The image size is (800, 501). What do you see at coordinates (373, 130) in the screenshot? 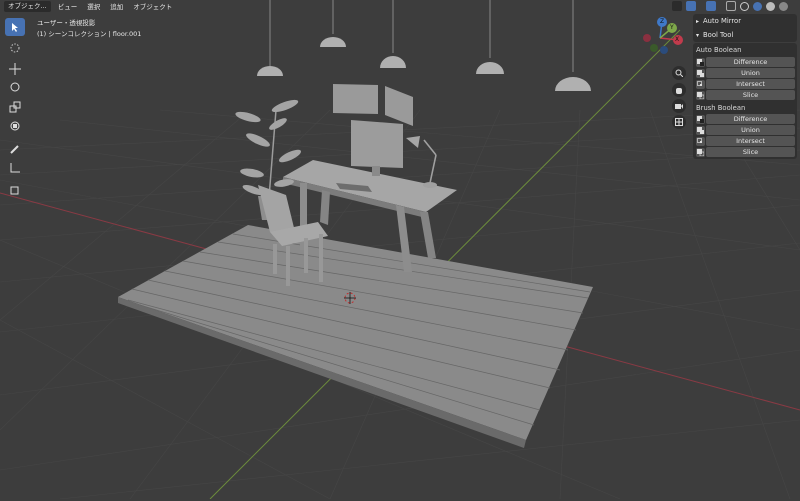
I see `monitors` at bounding box center [373, 130].